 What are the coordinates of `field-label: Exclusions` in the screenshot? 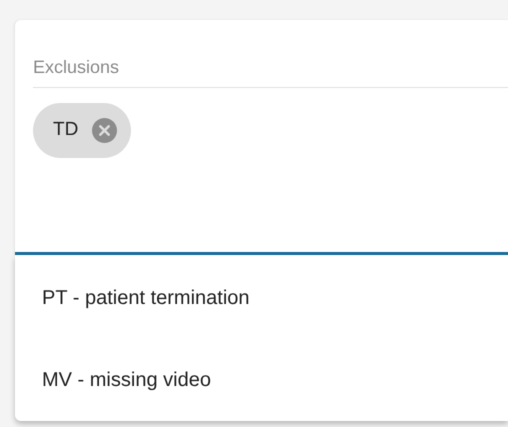 It's located at (270, 72).